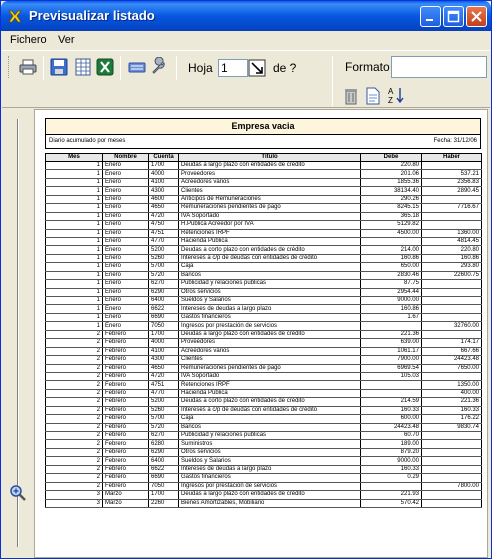  I want to click on table-row: 1 Enero 5700 Caja 650.00 293.80, so click(263, 267).